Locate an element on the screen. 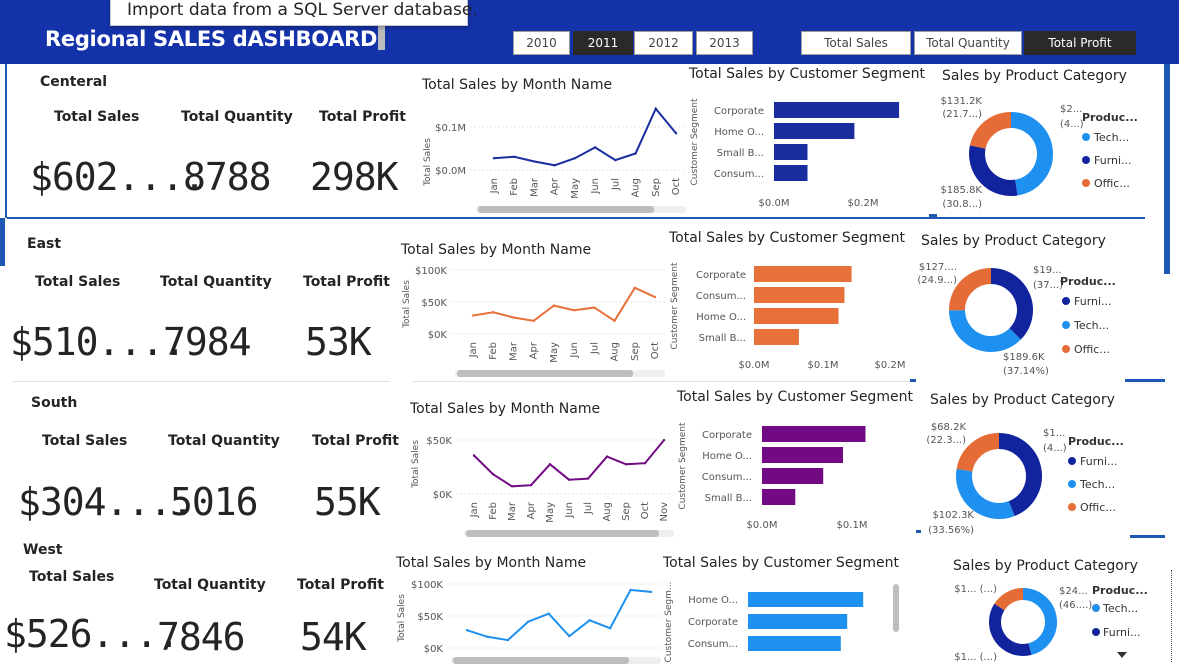 The height and width of the screenshot is (666, 1179). kpi-label-quantity: Total Quantity is located at coordinates (216, 282).